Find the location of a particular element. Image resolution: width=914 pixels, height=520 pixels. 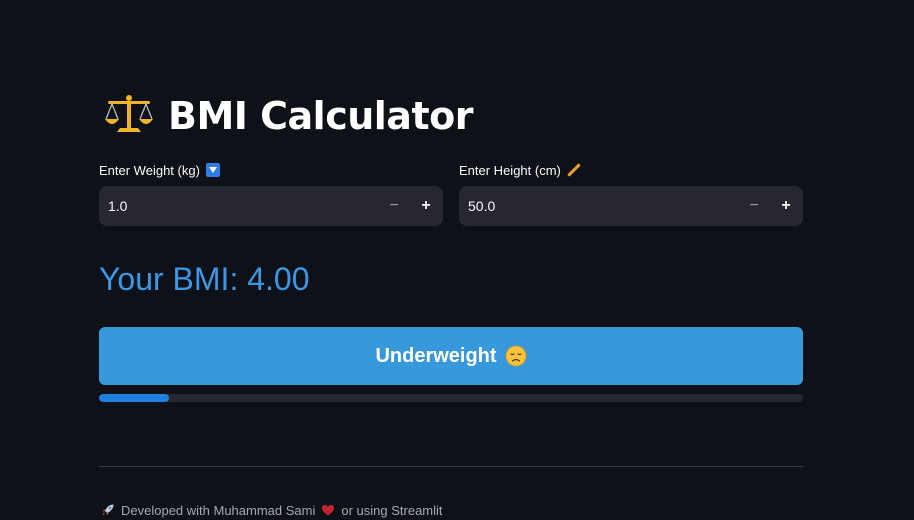

height-field: Enter Height (cm) 50.0 − + is located at coordinates (631, 193).